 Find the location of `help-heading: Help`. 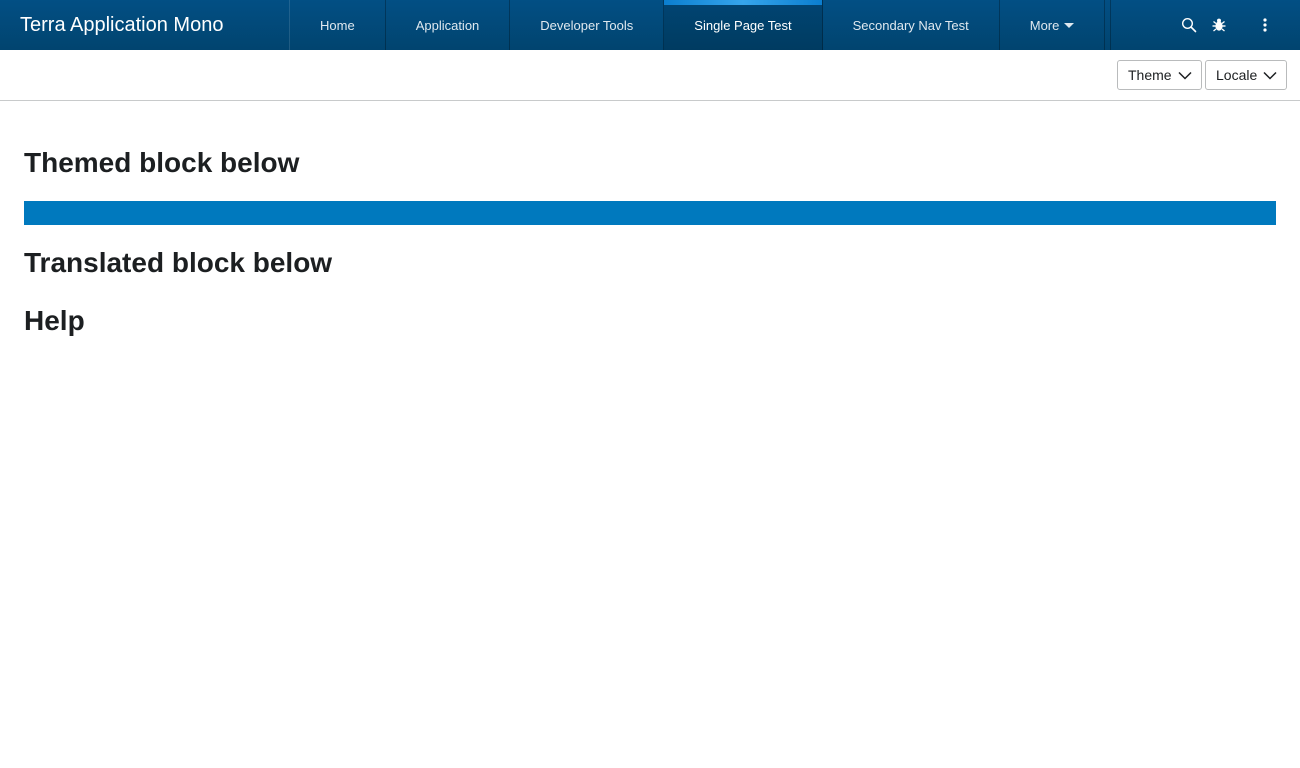

help-heading: Help is located at coordinates (54, 320).